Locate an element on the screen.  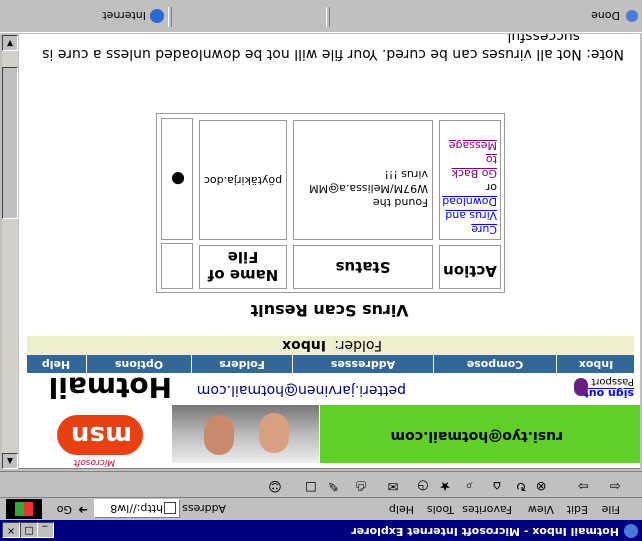
folder-bar: Folder: Inbox is located at coordinates (330, 345).